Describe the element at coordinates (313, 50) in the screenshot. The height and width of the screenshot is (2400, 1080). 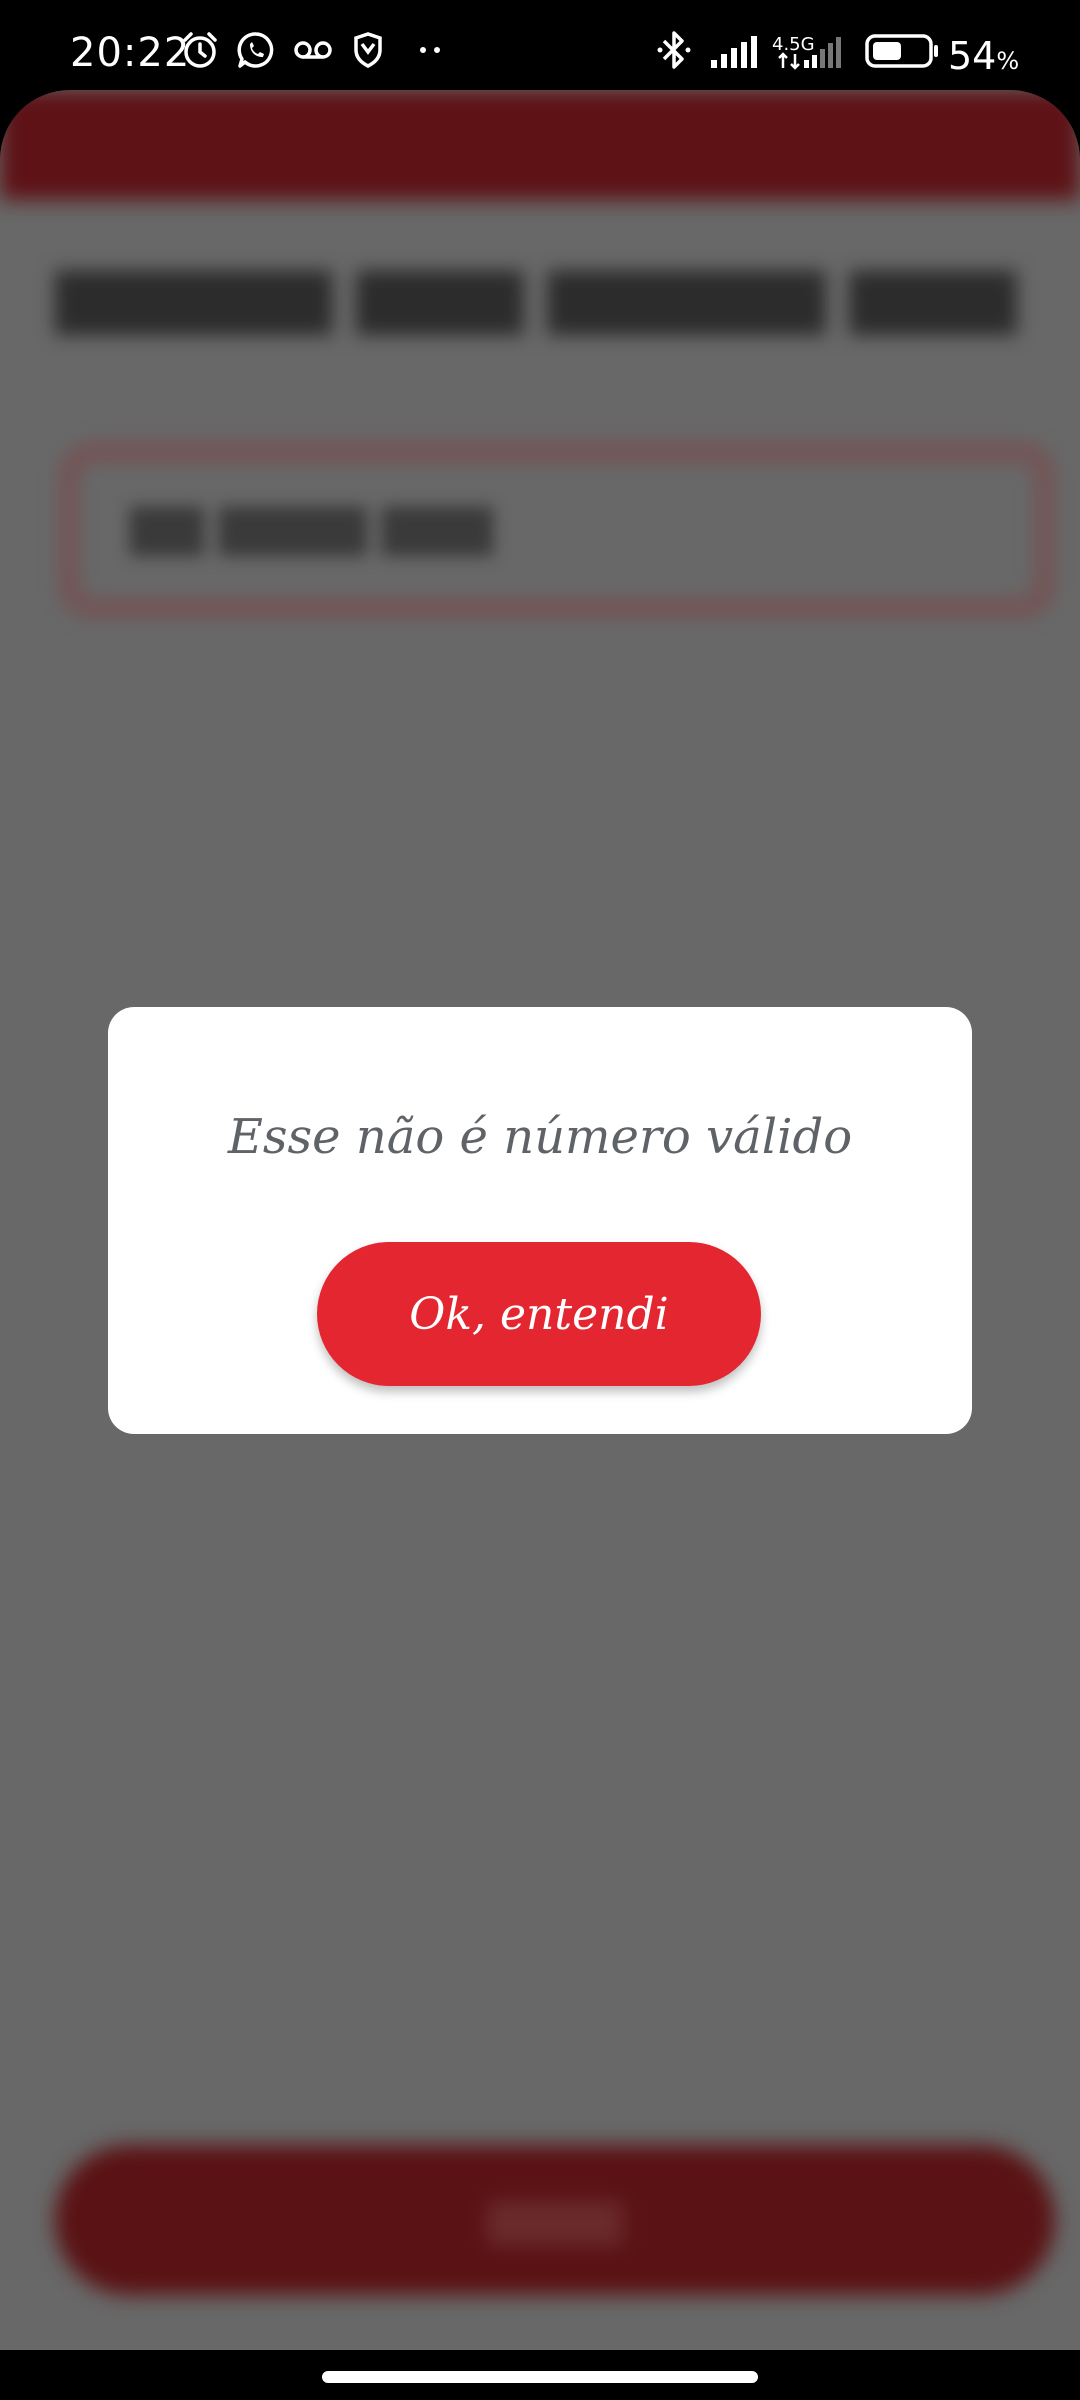
I see `voicemail-icon` at that location.